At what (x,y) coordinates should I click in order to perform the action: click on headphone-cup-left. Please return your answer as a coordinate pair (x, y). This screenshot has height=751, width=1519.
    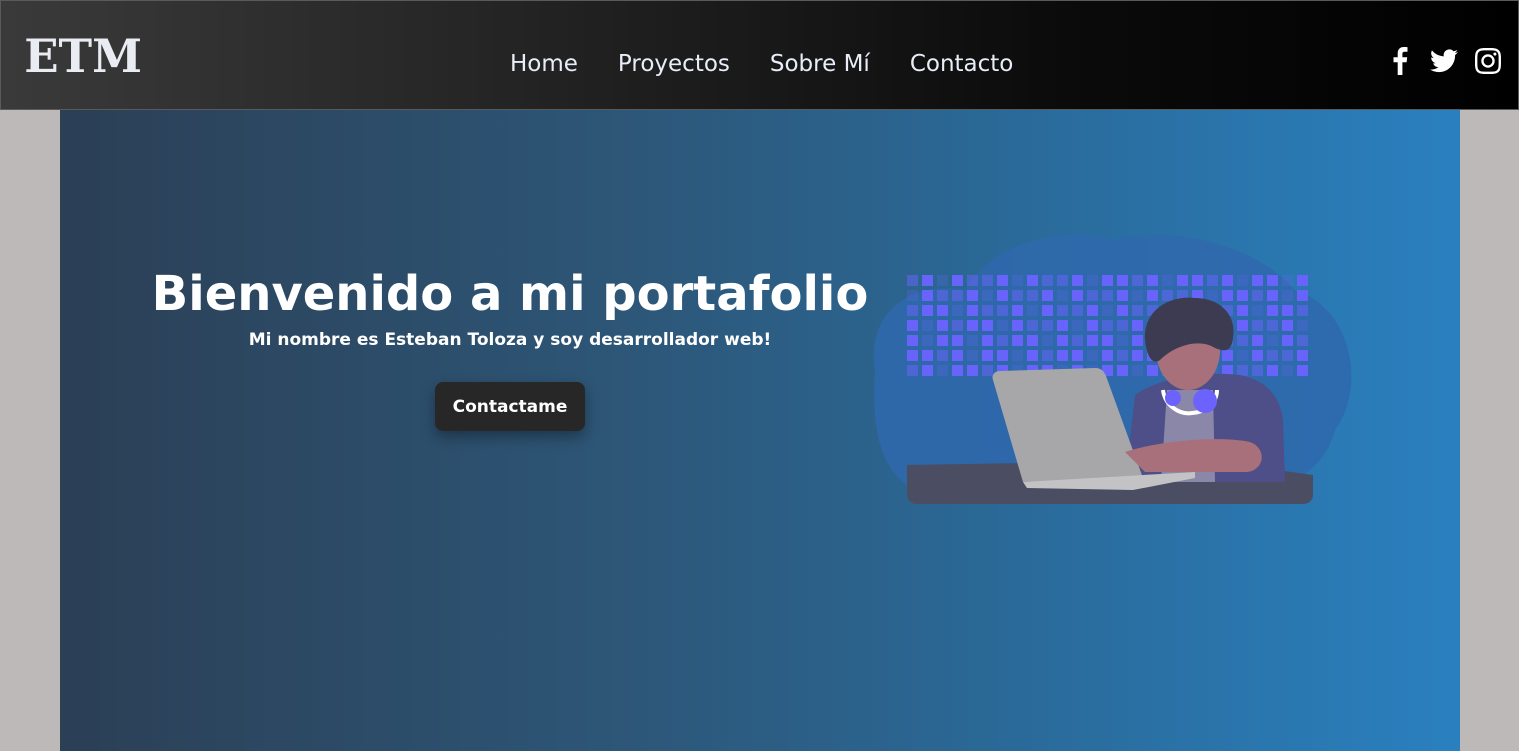
    Looking at the image, I should click on (1173, 398).